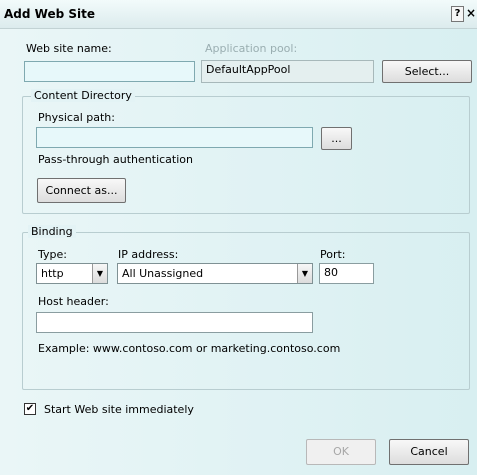  What do you see at coordinates (346, 273) in the screenshot?
I see `port-input: 80` at bounding box center [346, 273].